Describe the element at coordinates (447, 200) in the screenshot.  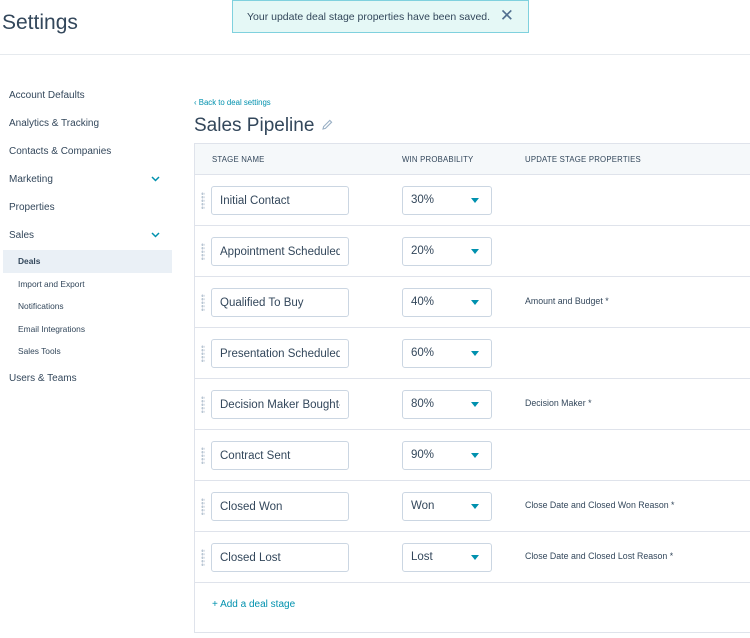
I see `win-probability-select: 30%` at that location.